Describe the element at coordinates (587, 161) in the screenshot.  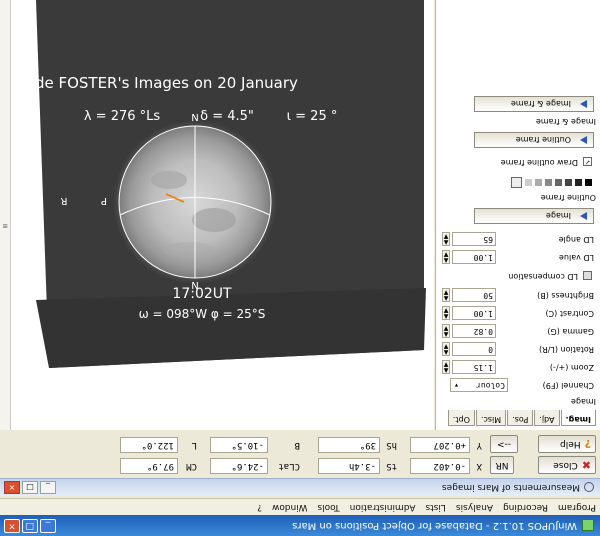
I see `draw-outline-checkbox: ✓` at that location.